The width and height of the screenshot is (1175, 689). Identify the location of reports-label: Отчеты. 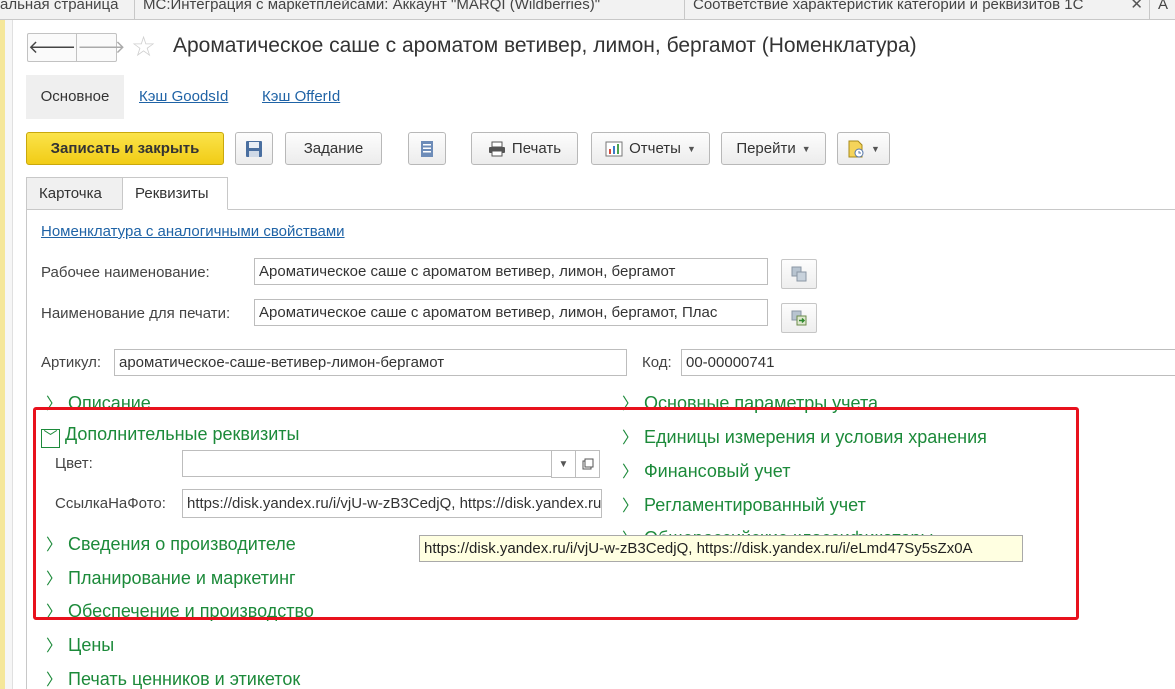
(655, 148).